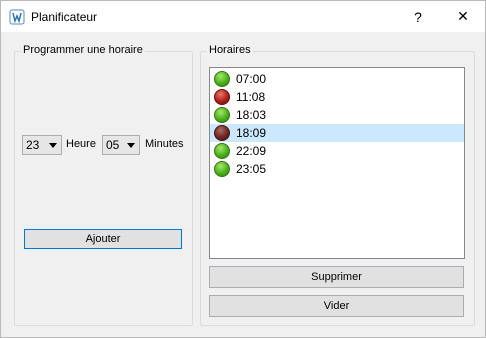  Describe the element at coordinates (243, 16) in the screenshot. I see `title-bar: Planificateur ? ✕` at that location.